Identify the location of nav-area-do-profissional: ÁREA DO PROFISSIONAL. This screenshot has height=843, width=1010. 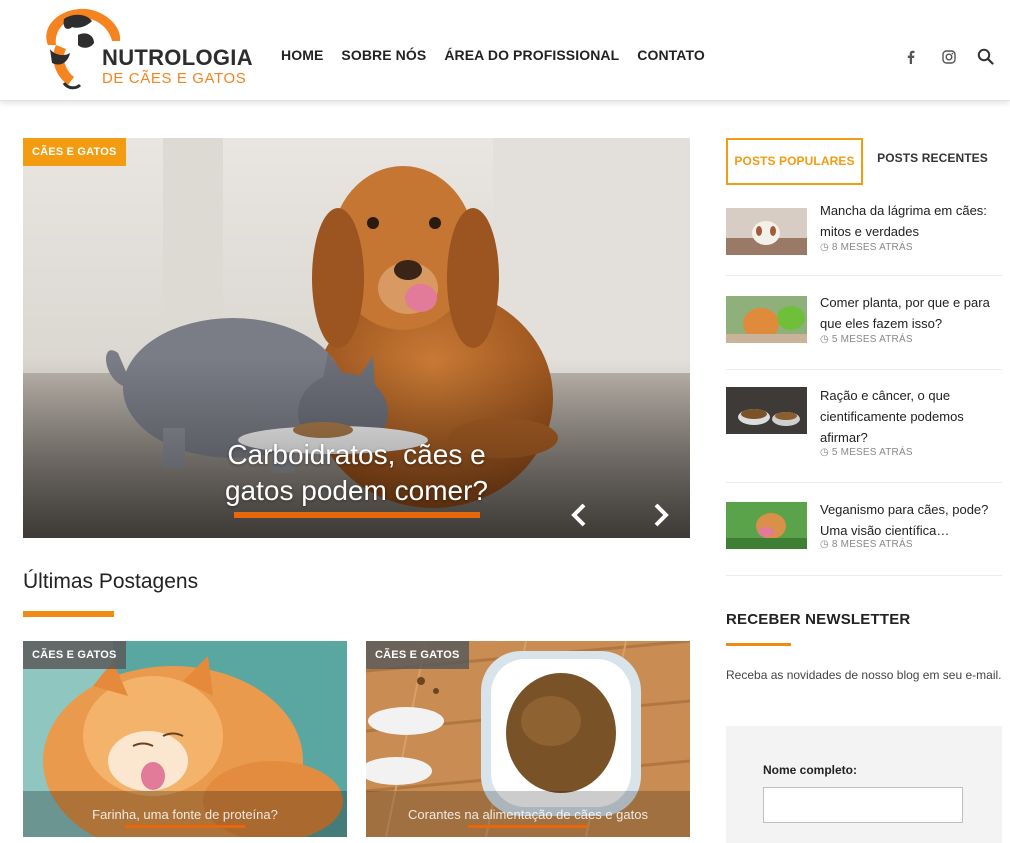
(531, 55).